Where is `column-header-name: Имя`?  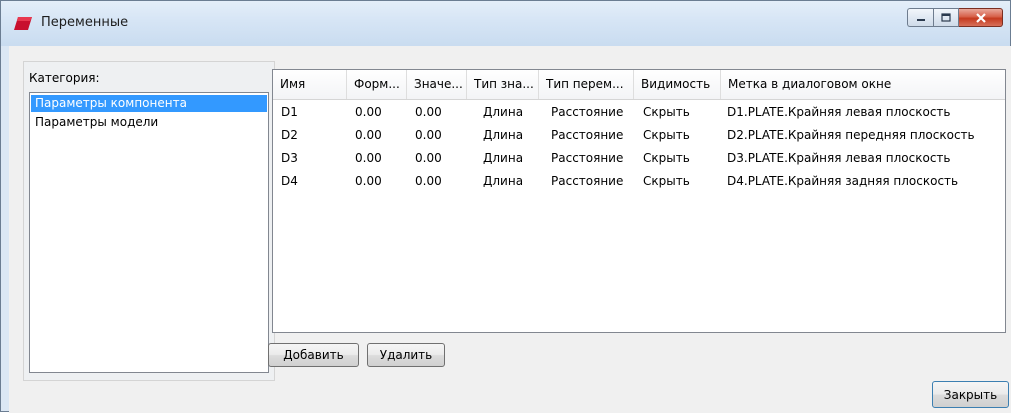 column-header-name: Имя is located at coordinates (310, 84).